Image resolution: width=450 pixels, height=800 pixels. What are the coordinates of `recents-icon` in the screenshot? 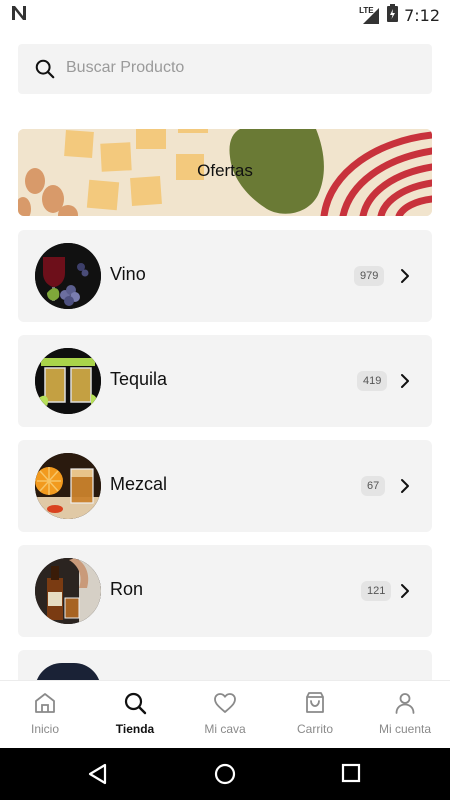 It's located at (351, 773).